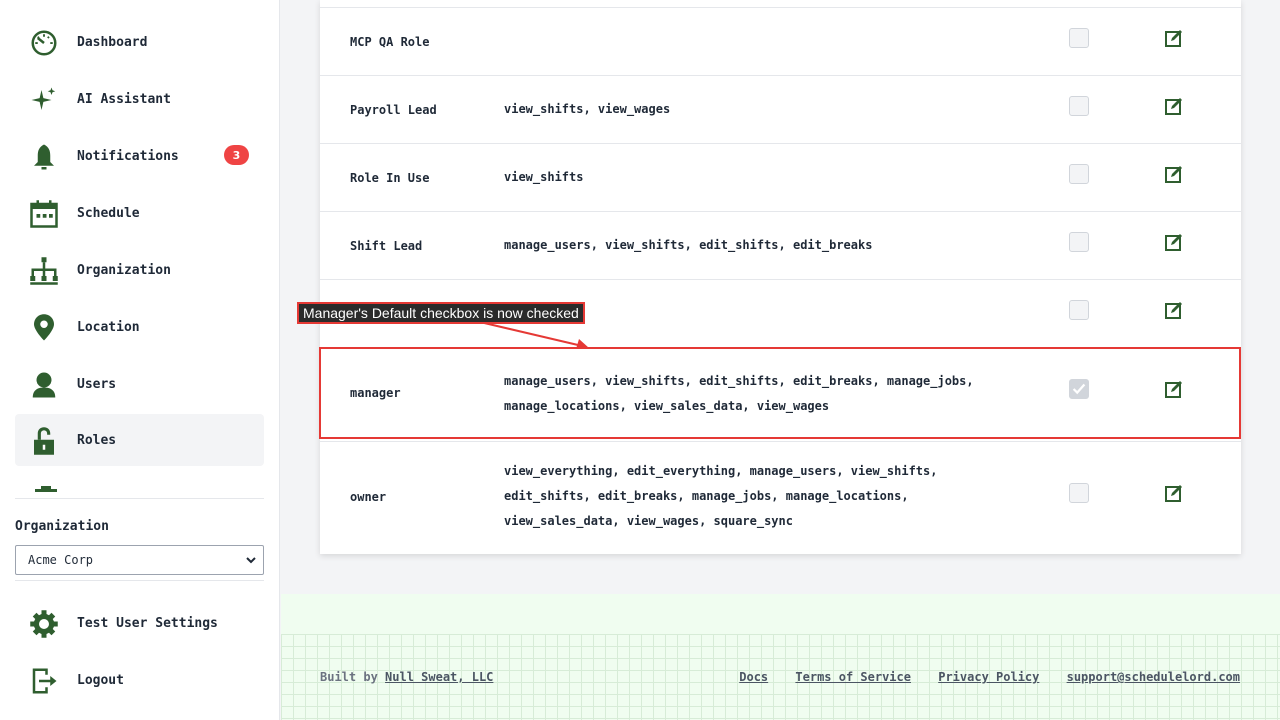 The image size is (1280, 720). I want to click on role-name: MCP QA Role, so click(390, 42).